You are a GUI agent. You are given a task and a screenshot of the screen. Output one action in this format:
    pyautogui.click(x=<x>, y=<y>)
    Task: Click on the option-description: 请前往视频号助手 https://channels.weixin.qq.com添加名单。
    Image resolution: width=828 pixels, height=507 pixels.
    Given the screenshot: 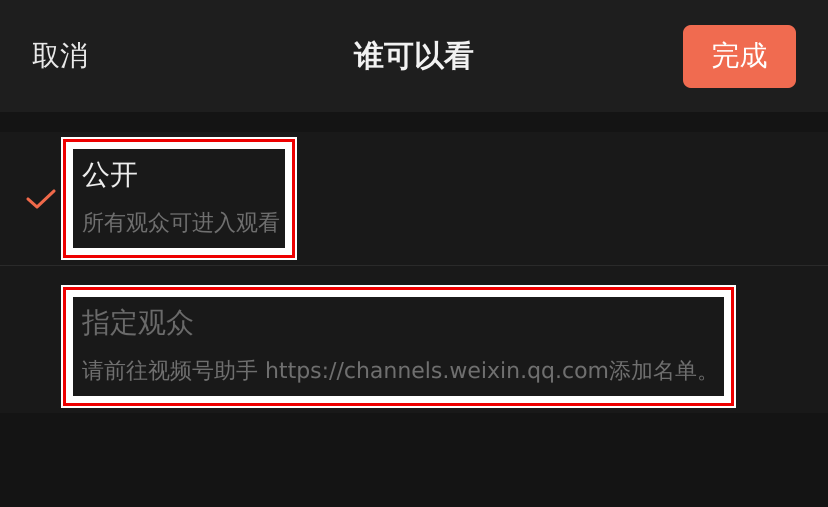 What is the action you would take?
    pyautogui.click(x=400, y=372)
    